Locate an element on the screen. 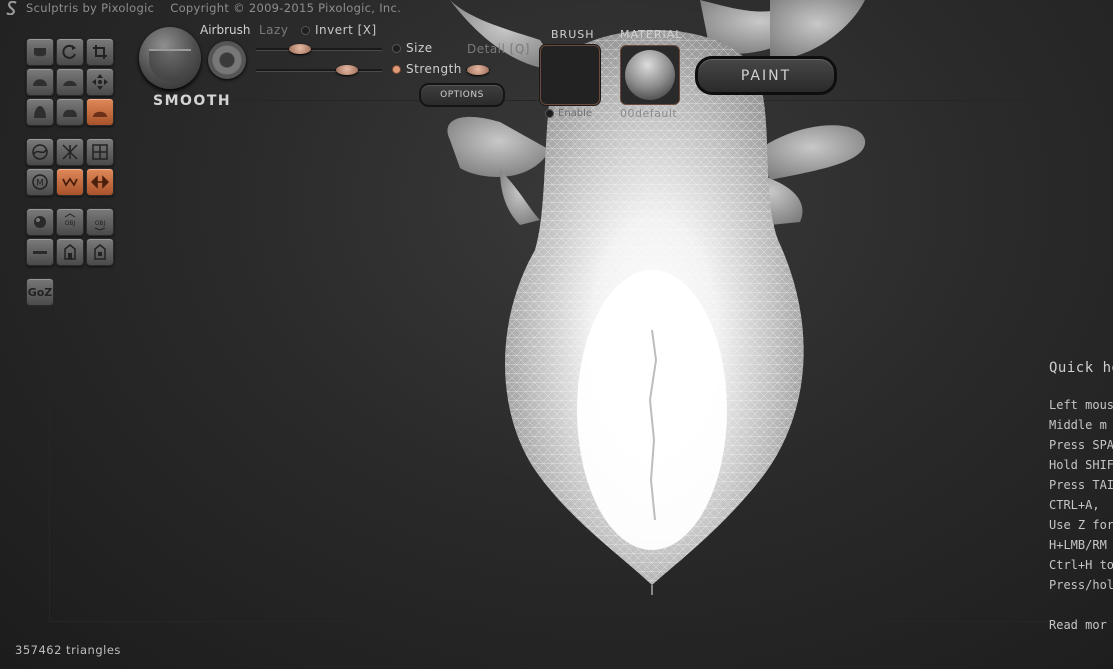 This screenshot has height=669, width=1113. import-obj-icon: OBJ is located at coordinates (70, 220).